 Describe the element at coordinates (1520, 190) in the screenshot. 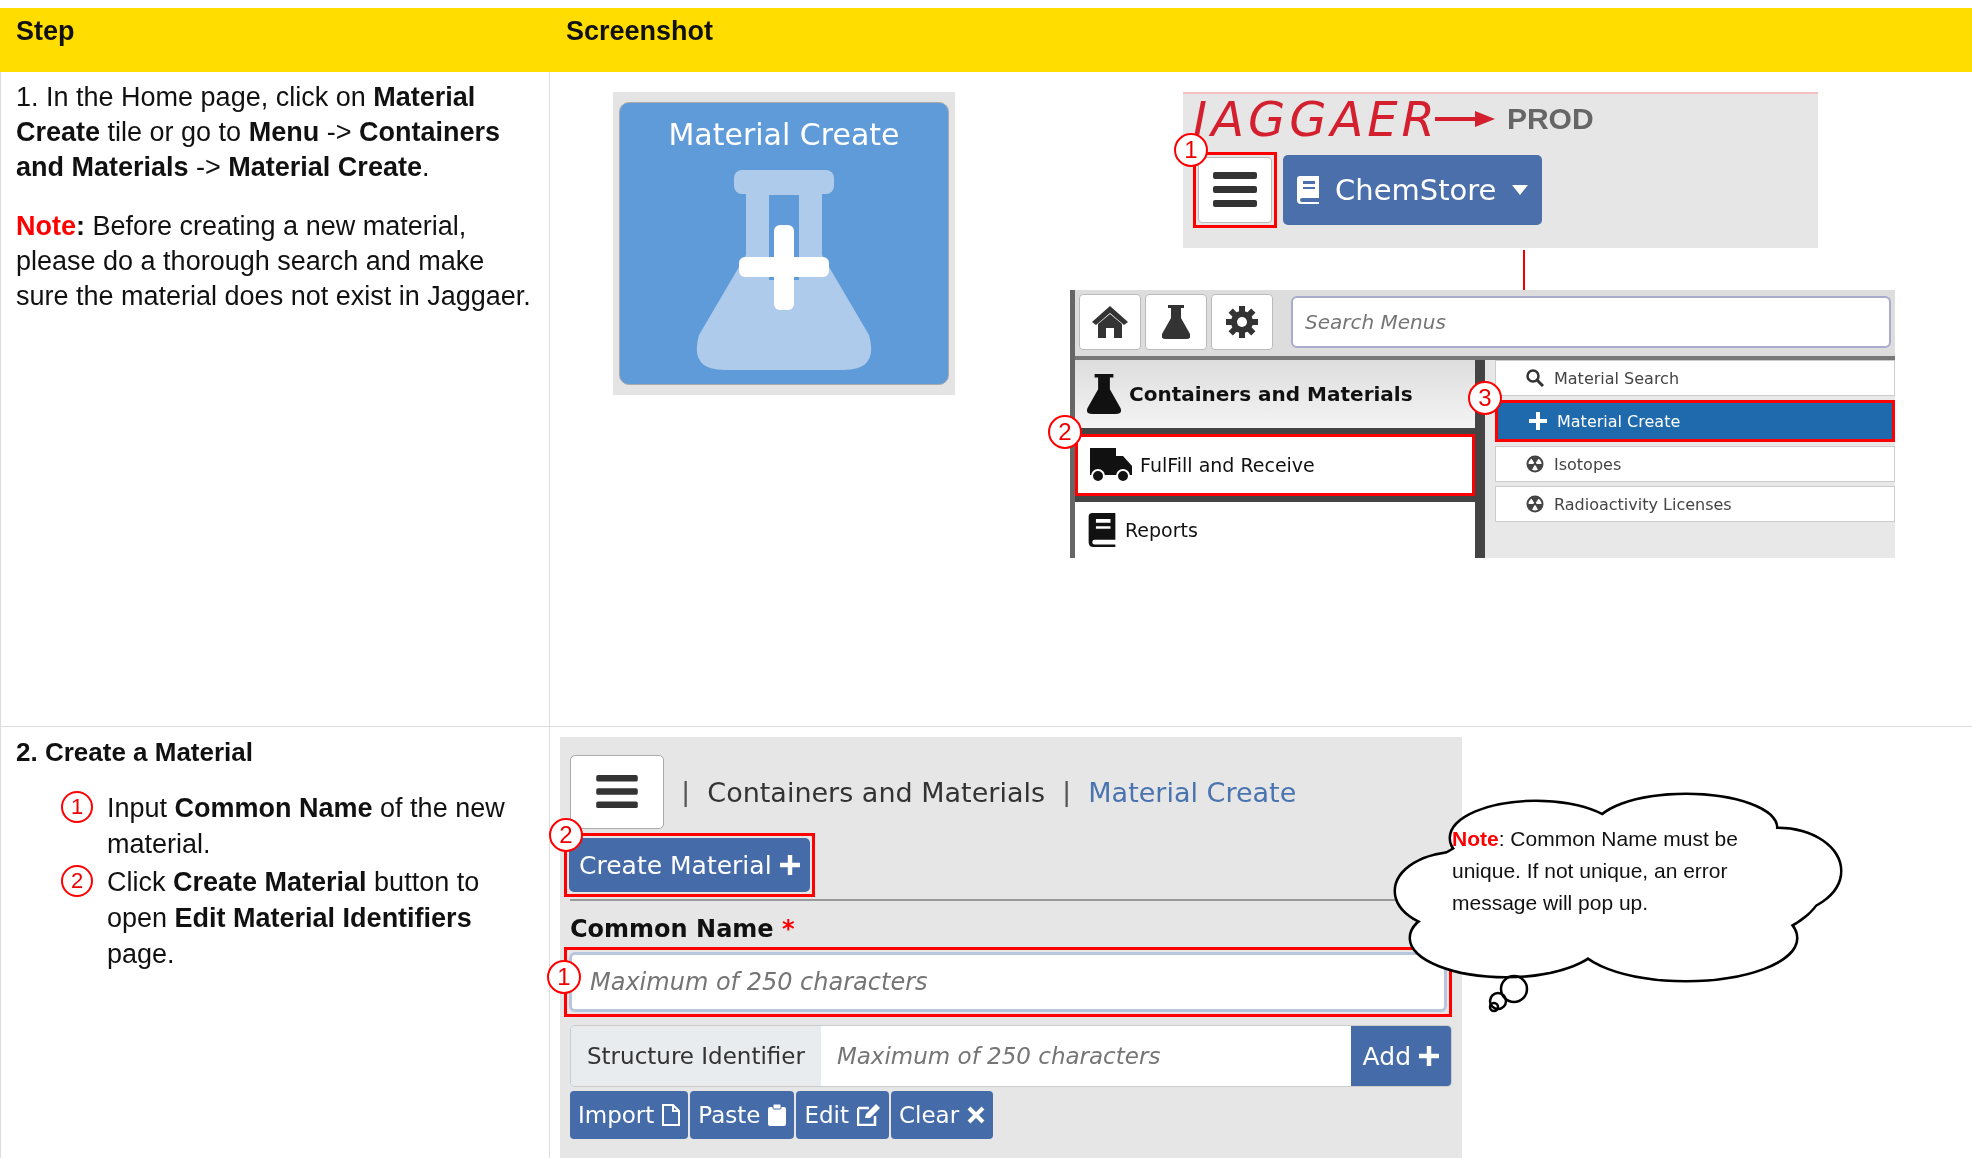

I see `caret-icon` at that location.